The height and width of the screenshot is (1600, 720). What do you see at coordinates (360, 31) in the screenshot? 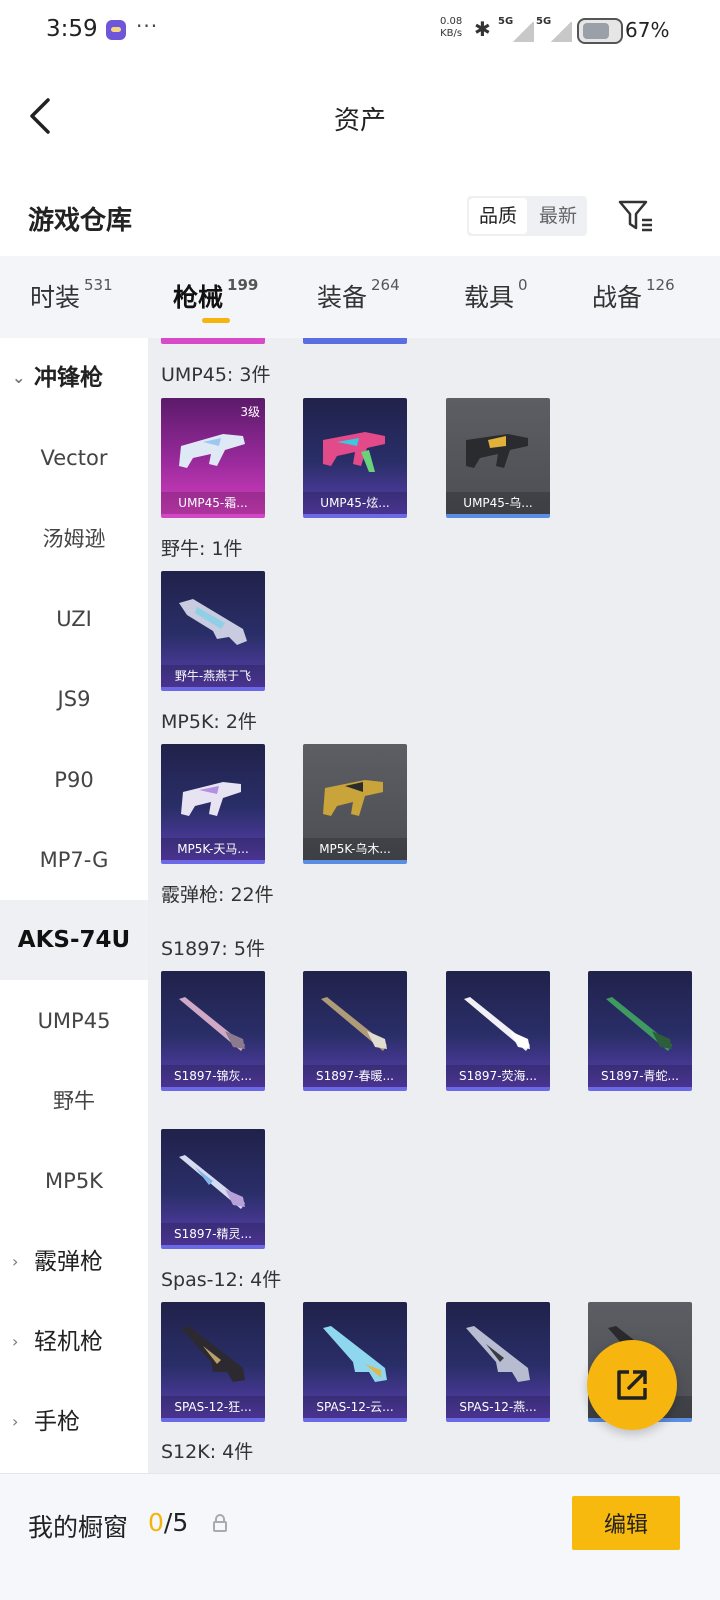
I see `status-bar: 3:59 ··· 0.08 KB/s ✱ 5G 5G 67%` at bounding box center [360, 31].